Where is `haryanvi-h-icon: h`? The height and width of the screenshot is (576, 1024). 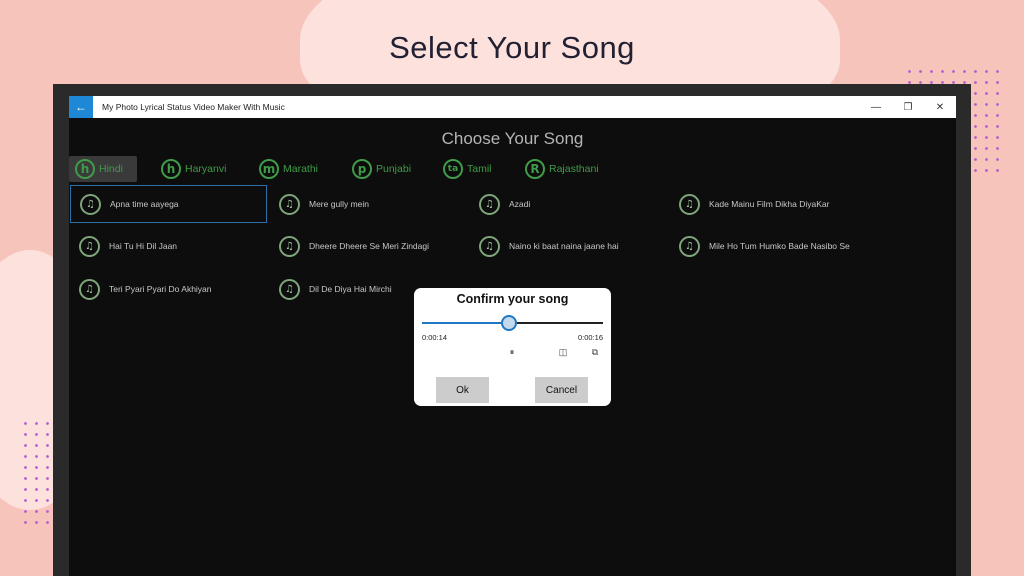
haryanvi-h-icon: h is located at coordinates (171, 169).